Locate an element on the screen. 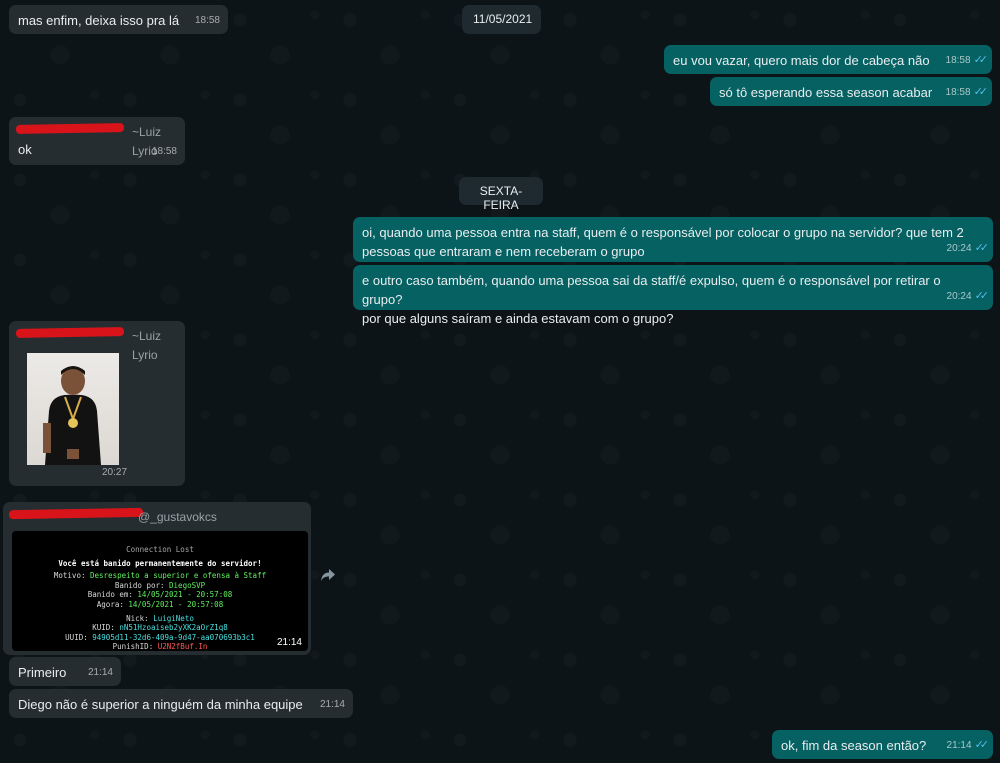  date-divider: 11/05/2021 is located at coordinates (501, 19).